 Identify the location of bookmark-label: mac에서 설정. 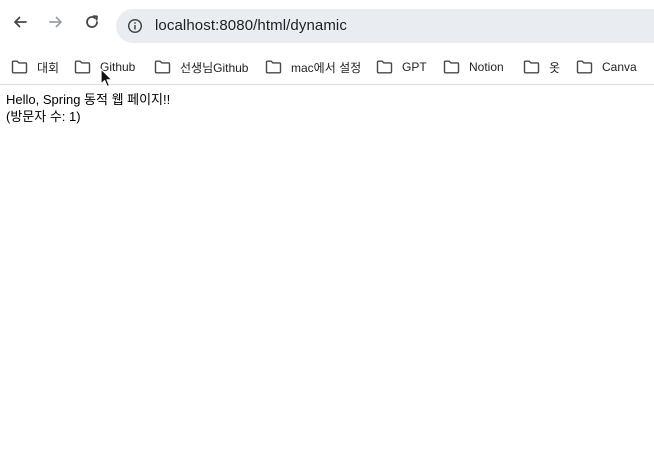
(326, 67).